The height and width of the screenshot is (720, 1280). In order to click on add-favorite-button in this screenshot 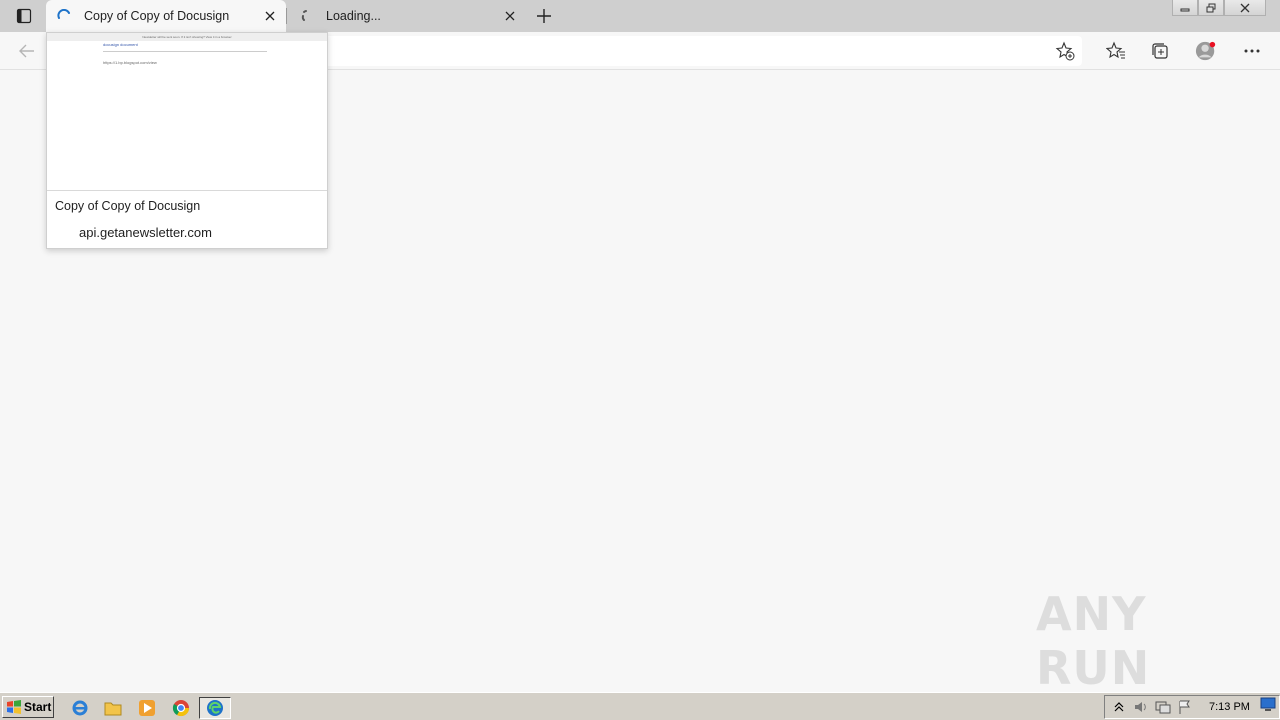, I will do `click(1065, 51)`.